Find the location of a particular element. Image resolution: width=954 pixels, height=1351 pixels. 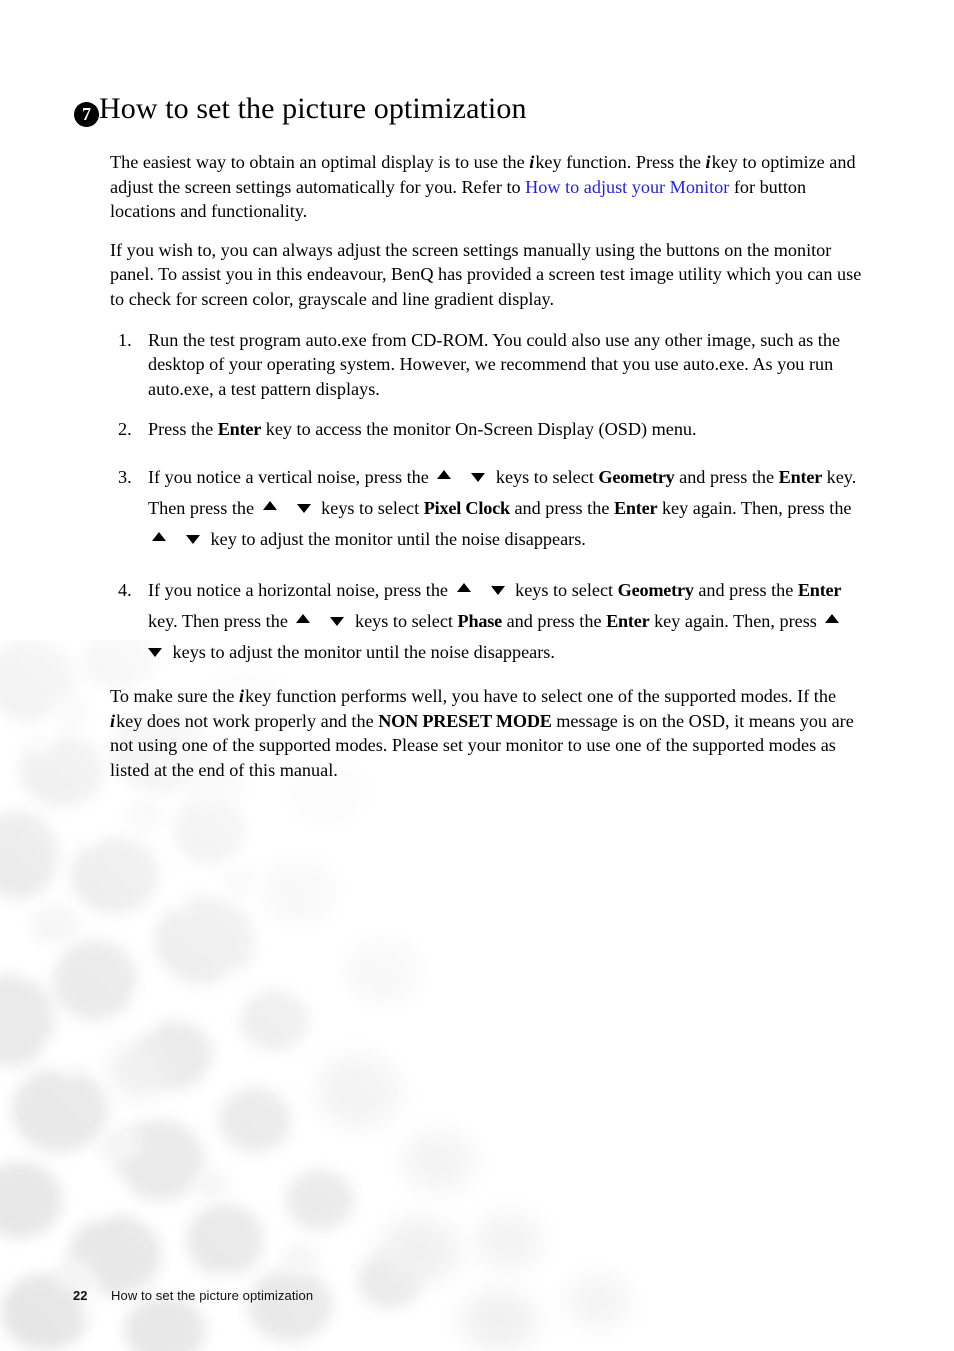

step4-part-g: key again. Then, press is located at coordinates (735, 620).